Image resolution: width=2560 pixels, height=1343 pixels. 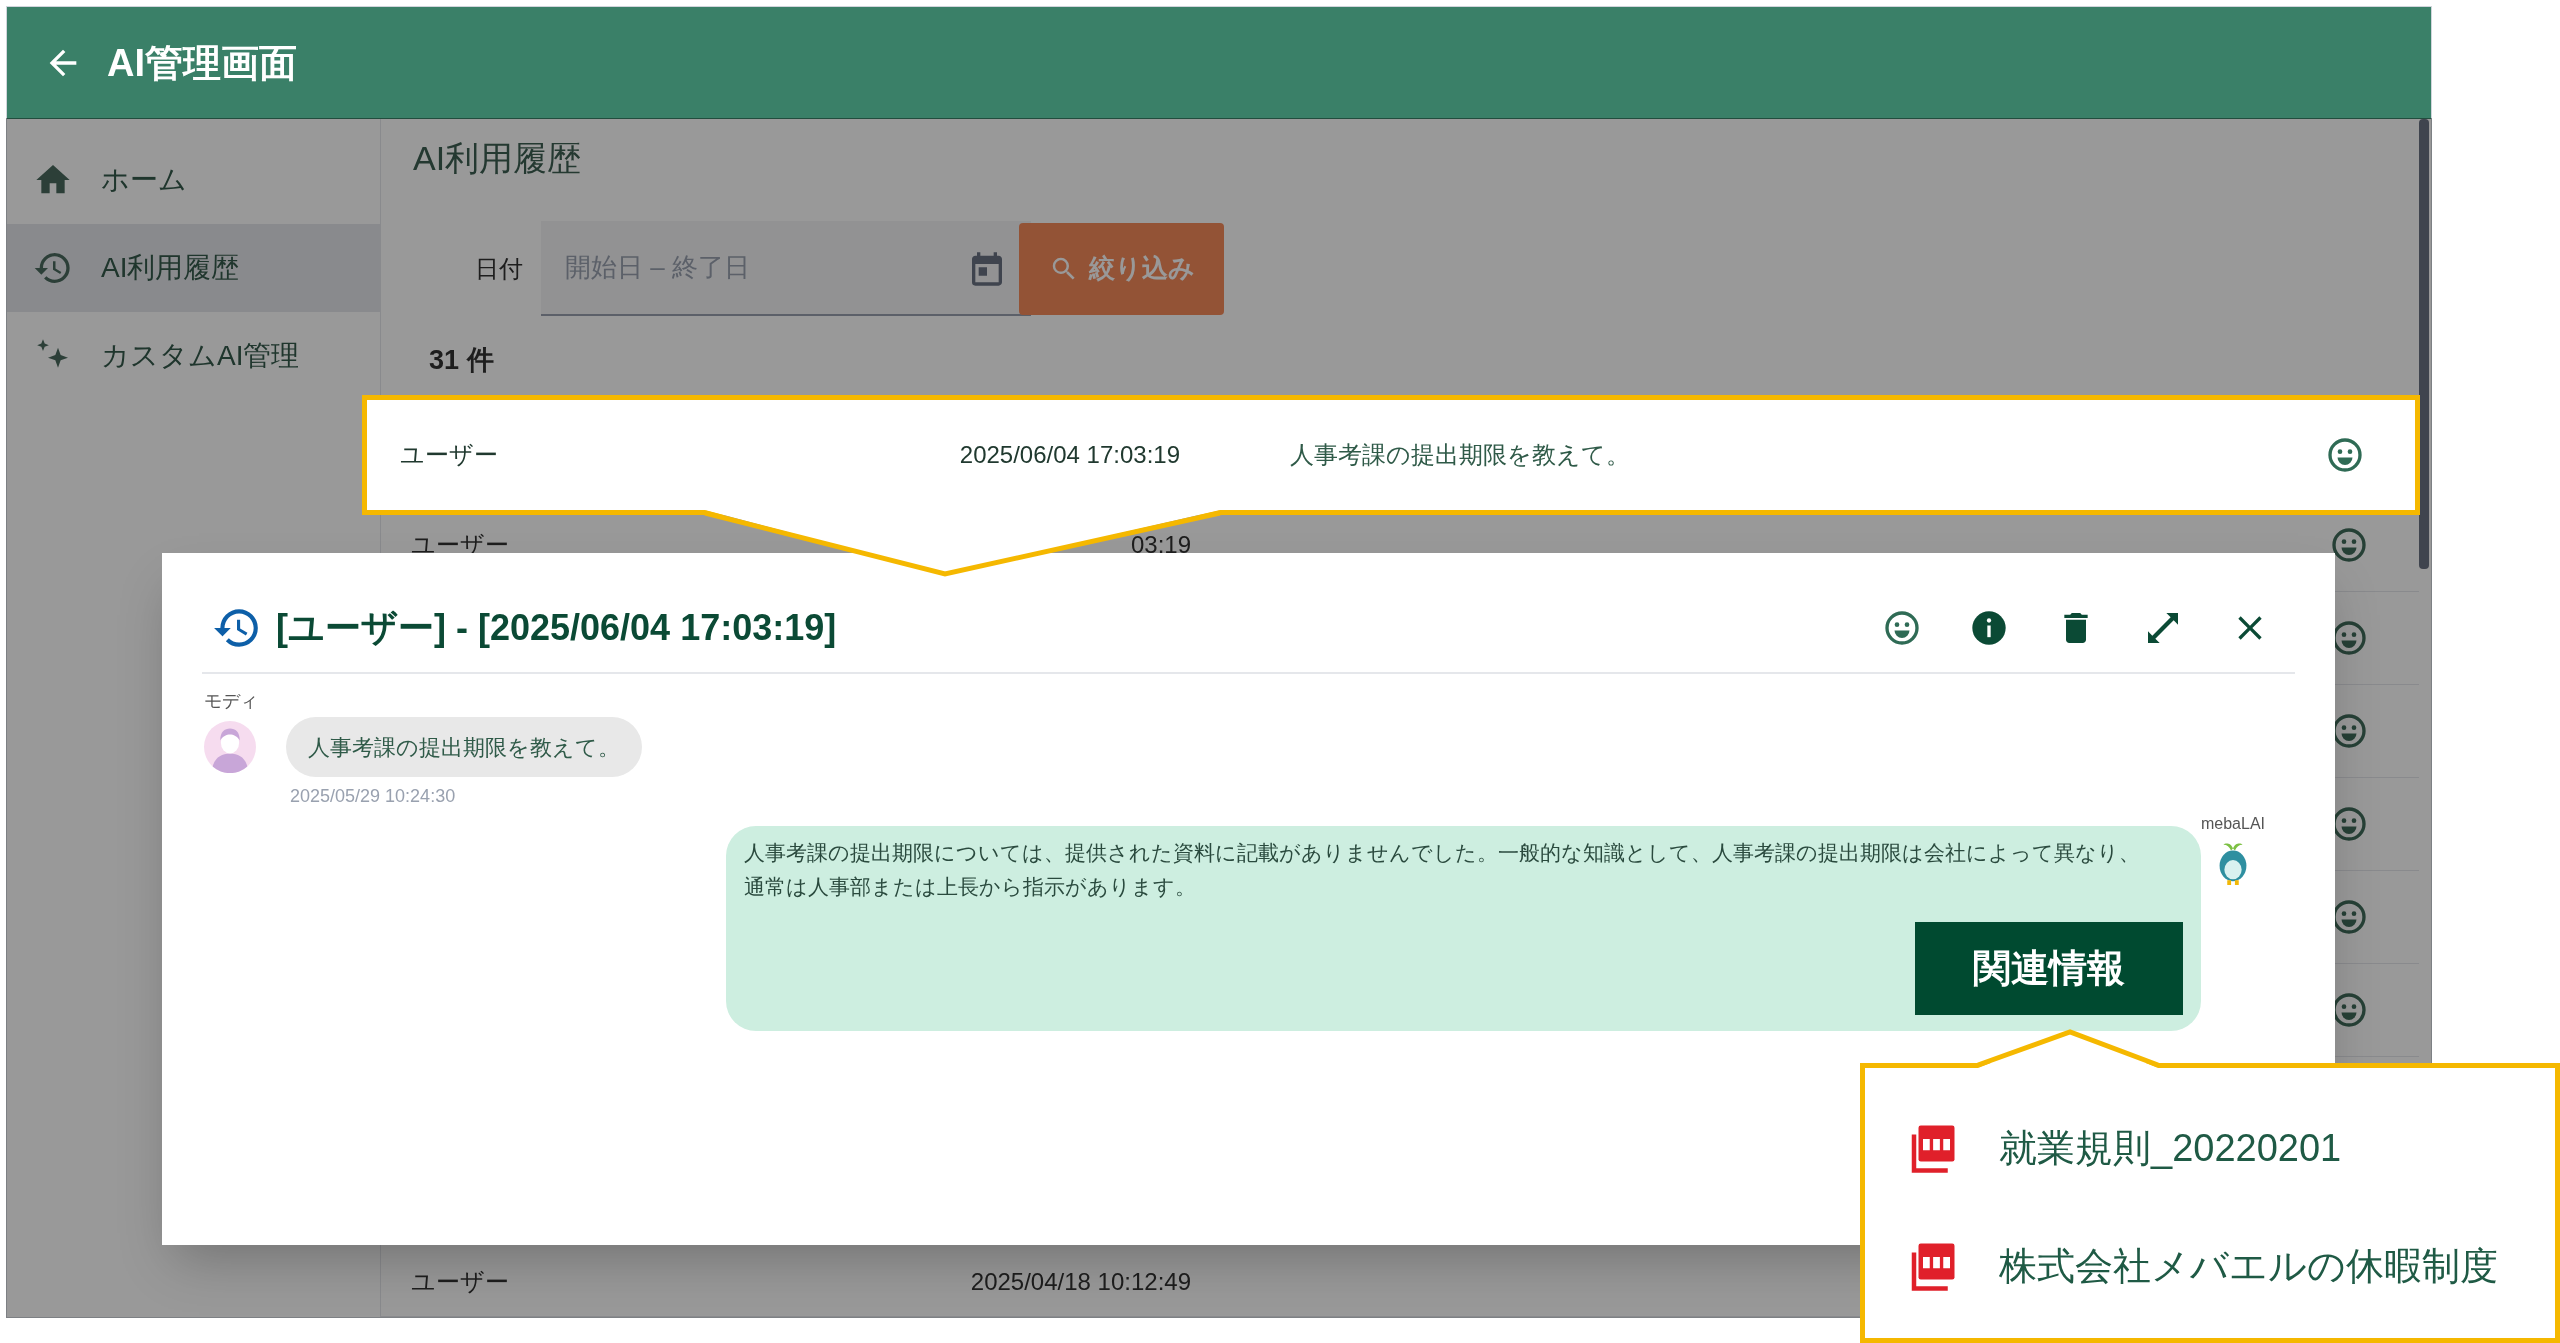 What do you see at coordinates (556, 628) in the screenshot?
I see `dialog-title: [ユーザー] - [2025/06/04 17:03:19]` at bounding box center [556, 628].